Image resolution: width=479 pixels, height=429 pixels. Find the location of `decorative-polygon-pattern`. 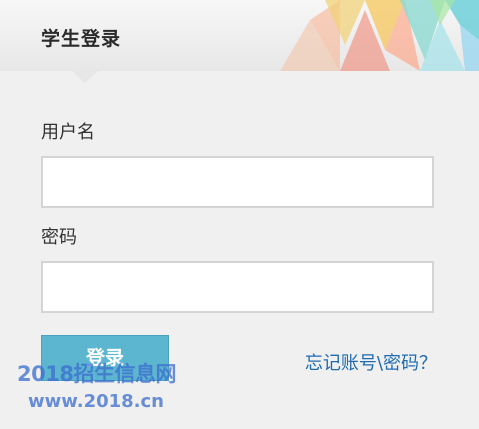

decorative-polygon-pattern is located at coordinates (379, 35).